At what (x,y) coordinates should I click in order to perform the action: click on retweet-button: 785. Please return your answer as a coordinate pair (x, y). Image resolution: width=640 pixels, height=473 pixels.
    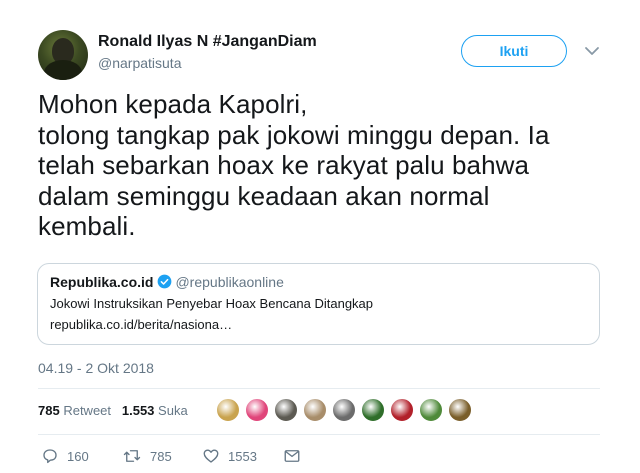
    Looking at the image, I should click on (147, 456).